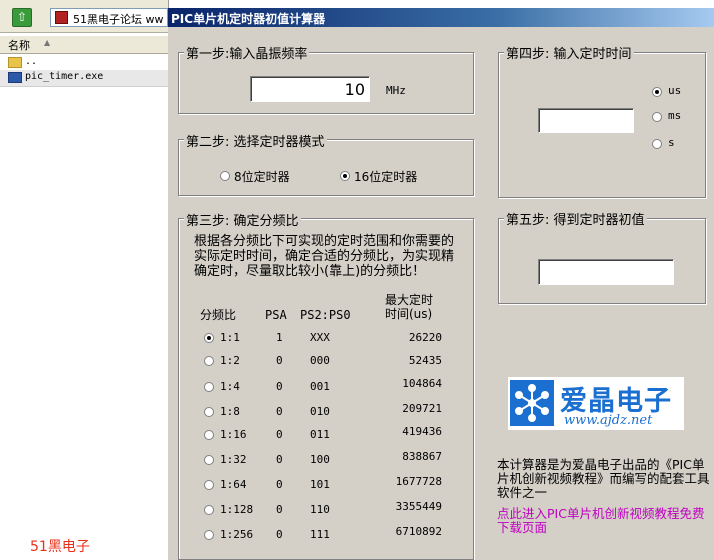 This screenshot has height=560, width=714. Describe the element at coordinates (61, 17) in the screenshot. I see `rar-archive-icon` at that location.